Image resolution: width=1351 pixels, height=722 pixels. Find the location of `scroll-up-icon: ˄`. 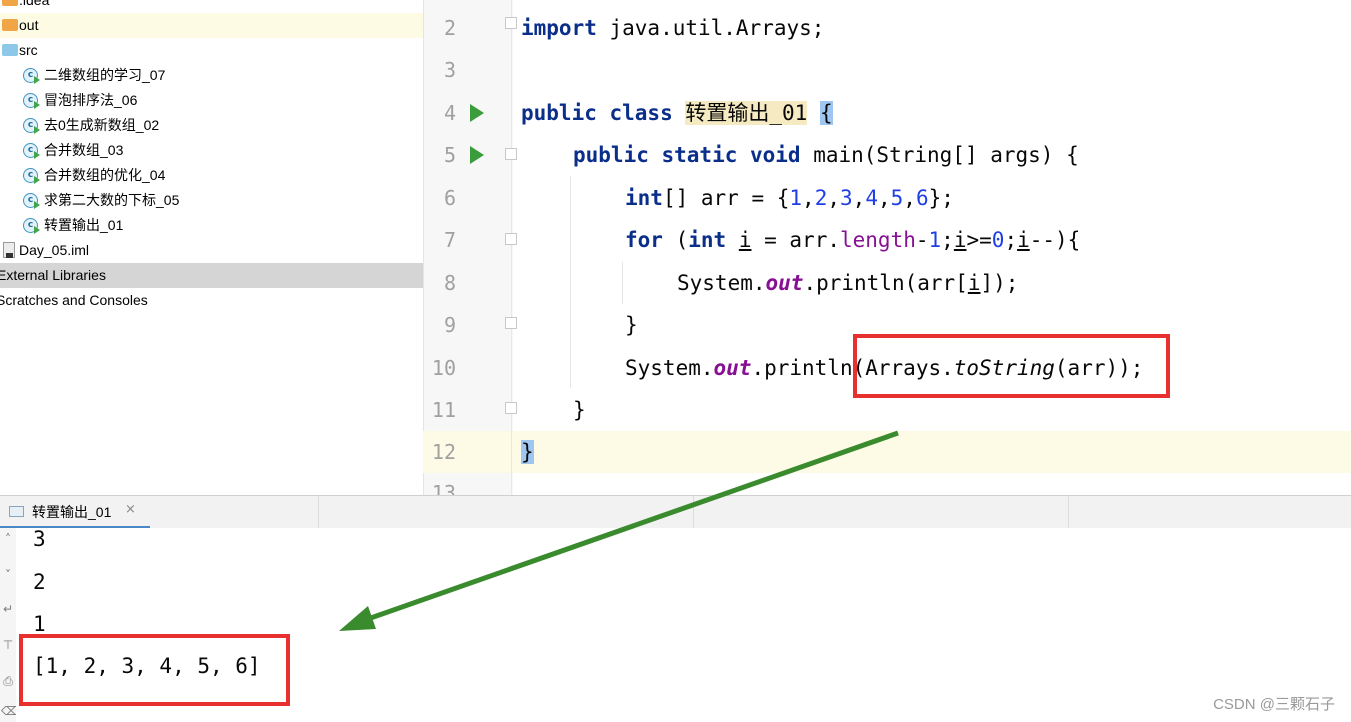

scroll-up-icon: ˄ is located at coordinates (8, 539).